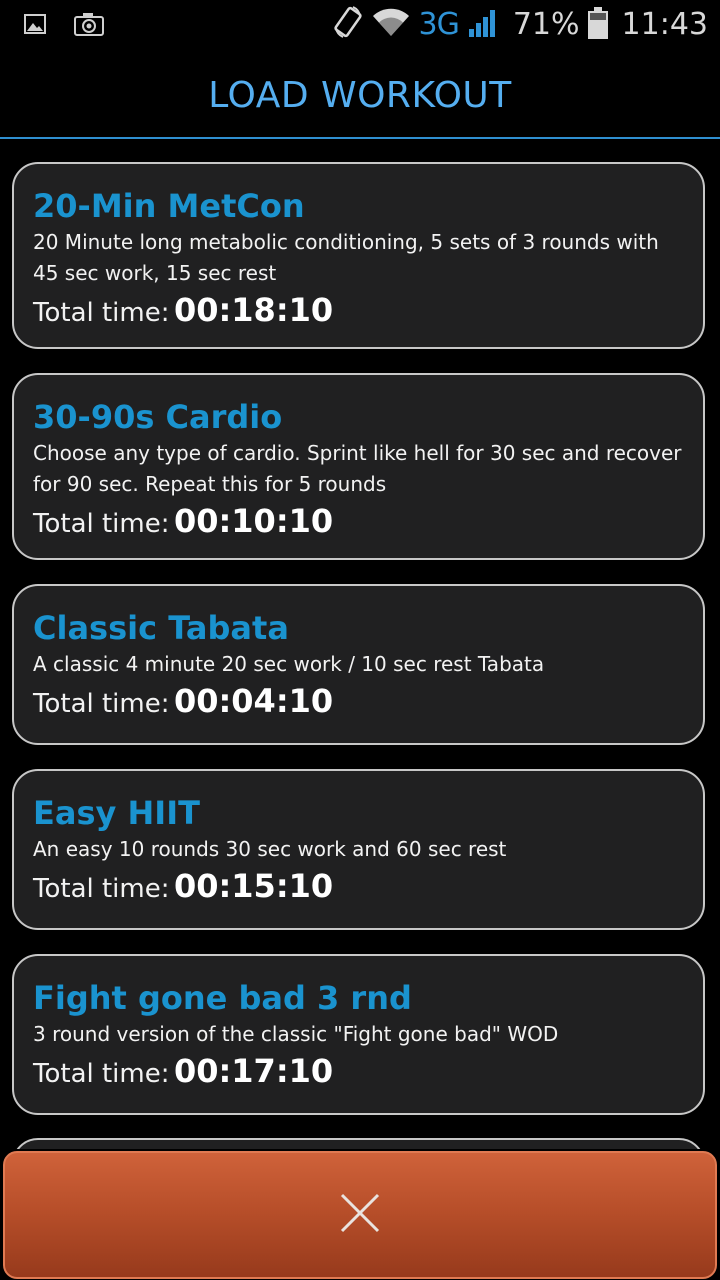 This screenshot has height=1280, width=720. What do you see at coordinates (116, 813) in the screenshot?
I see `workout-title: Easy HIIT` at bounding box center [116, 813].